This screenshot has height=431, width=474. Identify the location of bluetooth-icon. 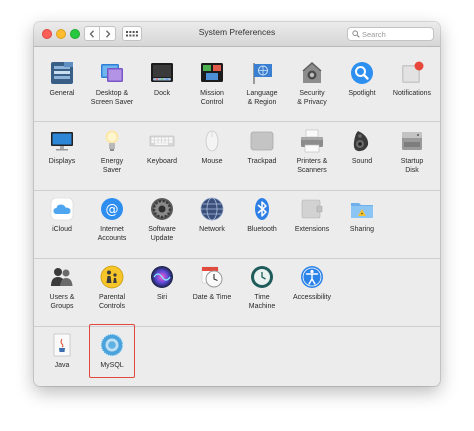
(262, 209).